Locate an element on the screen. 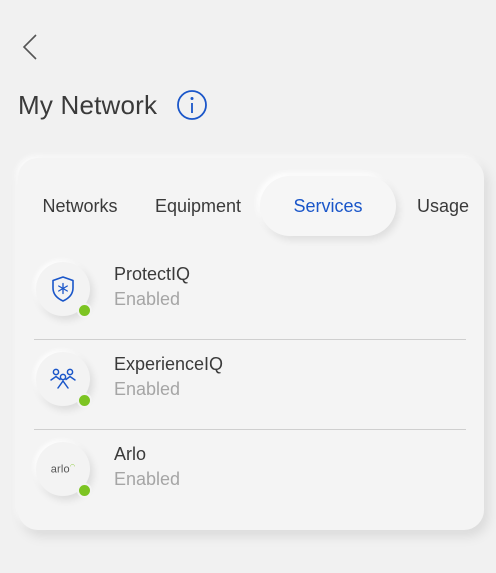  list-item-protectiq: ProtectIQ Enabled is located at coordinates (250, 295).